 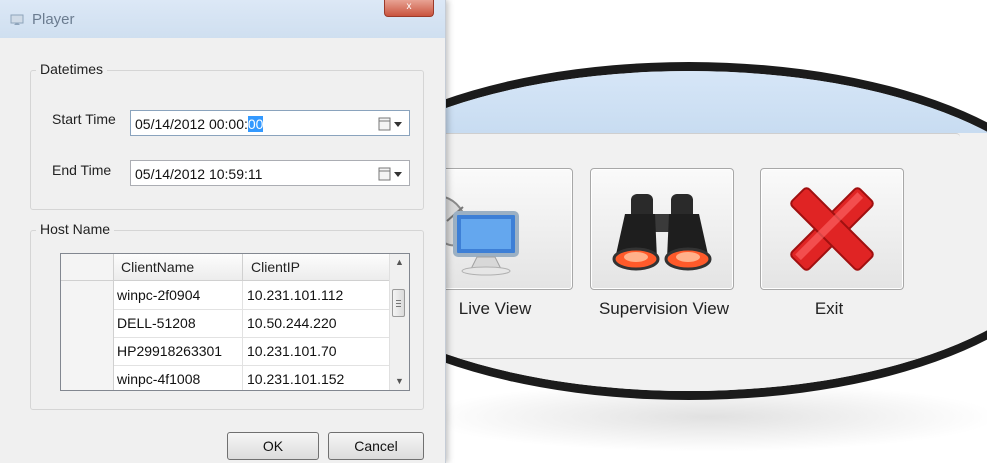 I want to click on table-row: winpc-2f0904 10.231.101.112, so click(x=226, y=295).